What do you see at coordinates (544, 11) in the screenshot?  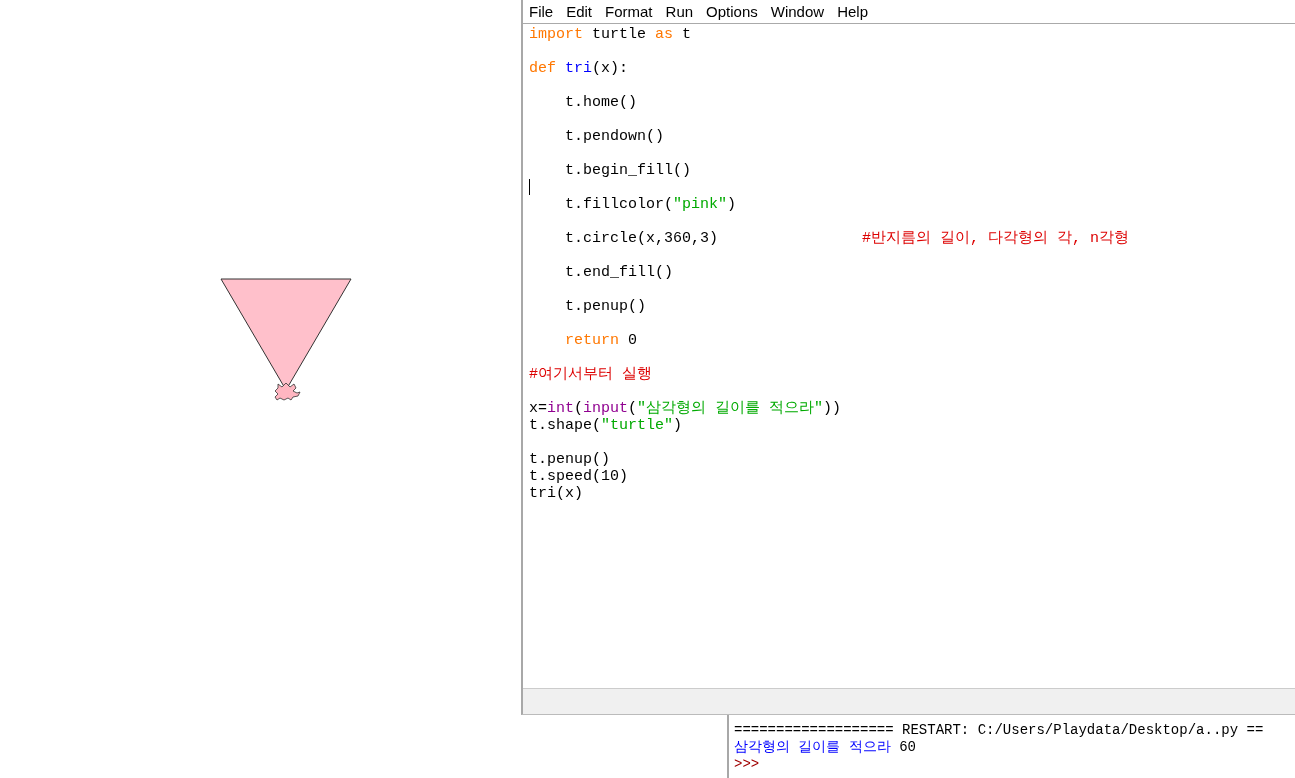 I see `menu-item: File` at bounding box center [544, 11].